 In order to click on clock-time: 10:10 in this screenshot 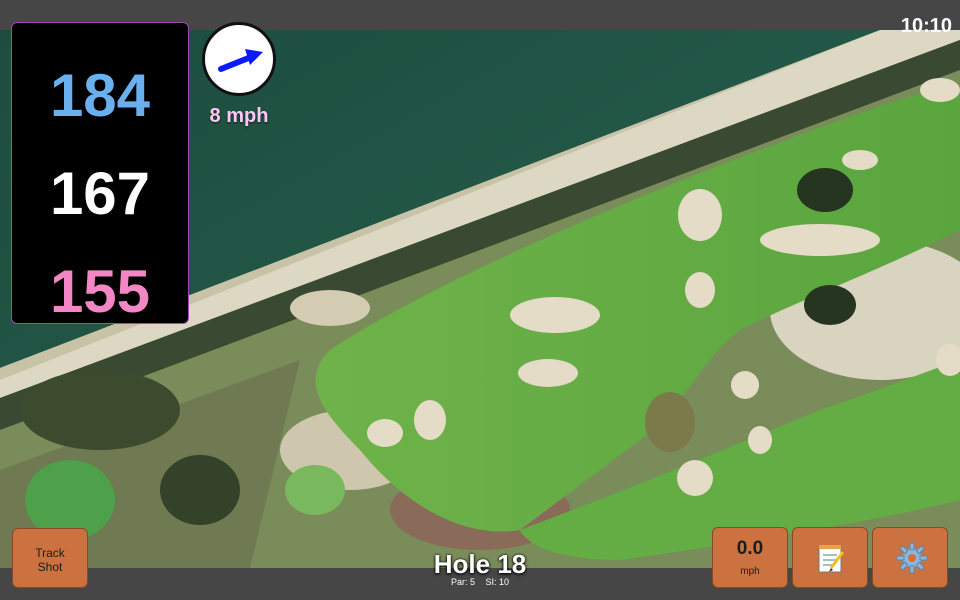, I will do `click(926, 26)`.